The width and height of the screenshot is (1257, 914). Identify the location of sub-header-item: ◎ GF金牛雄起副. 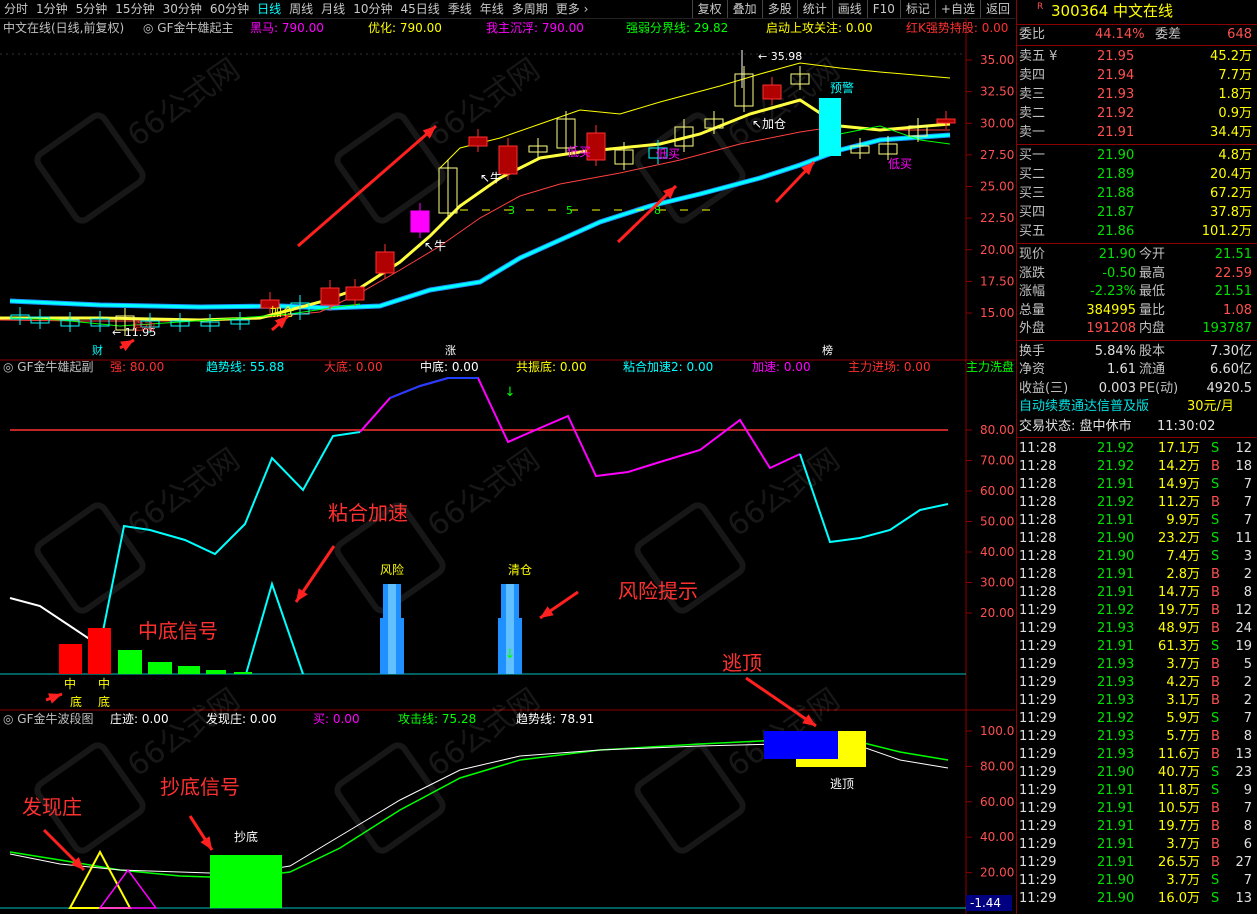
(48, 366).